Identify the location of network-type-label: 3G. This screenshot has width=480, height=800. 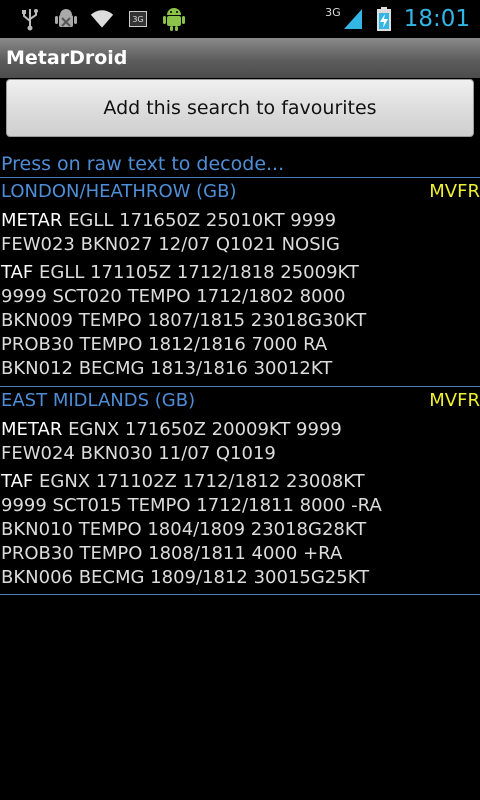
(333, 12).